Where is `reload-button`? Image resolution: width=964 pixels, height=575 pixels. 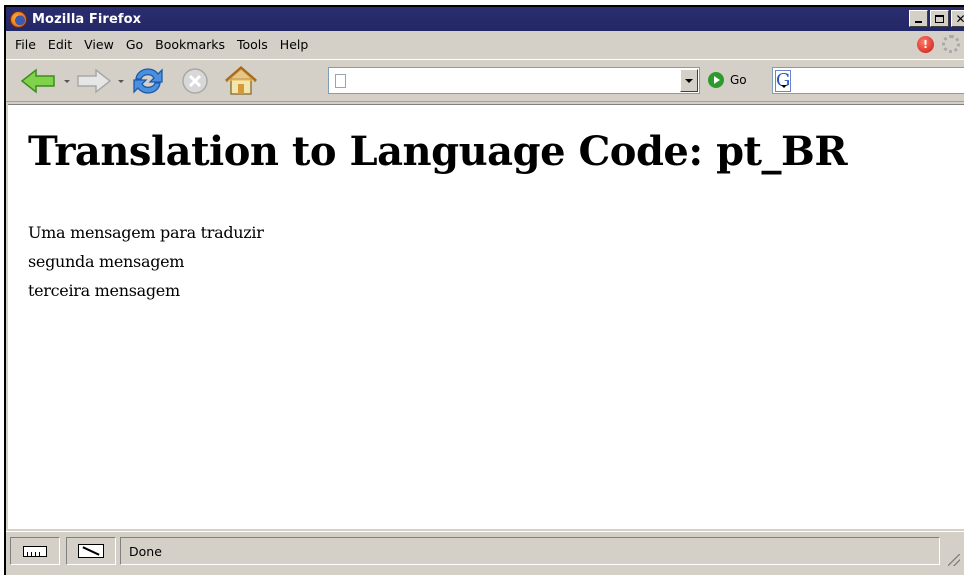 reload-button is located at coordinates (148, 81).